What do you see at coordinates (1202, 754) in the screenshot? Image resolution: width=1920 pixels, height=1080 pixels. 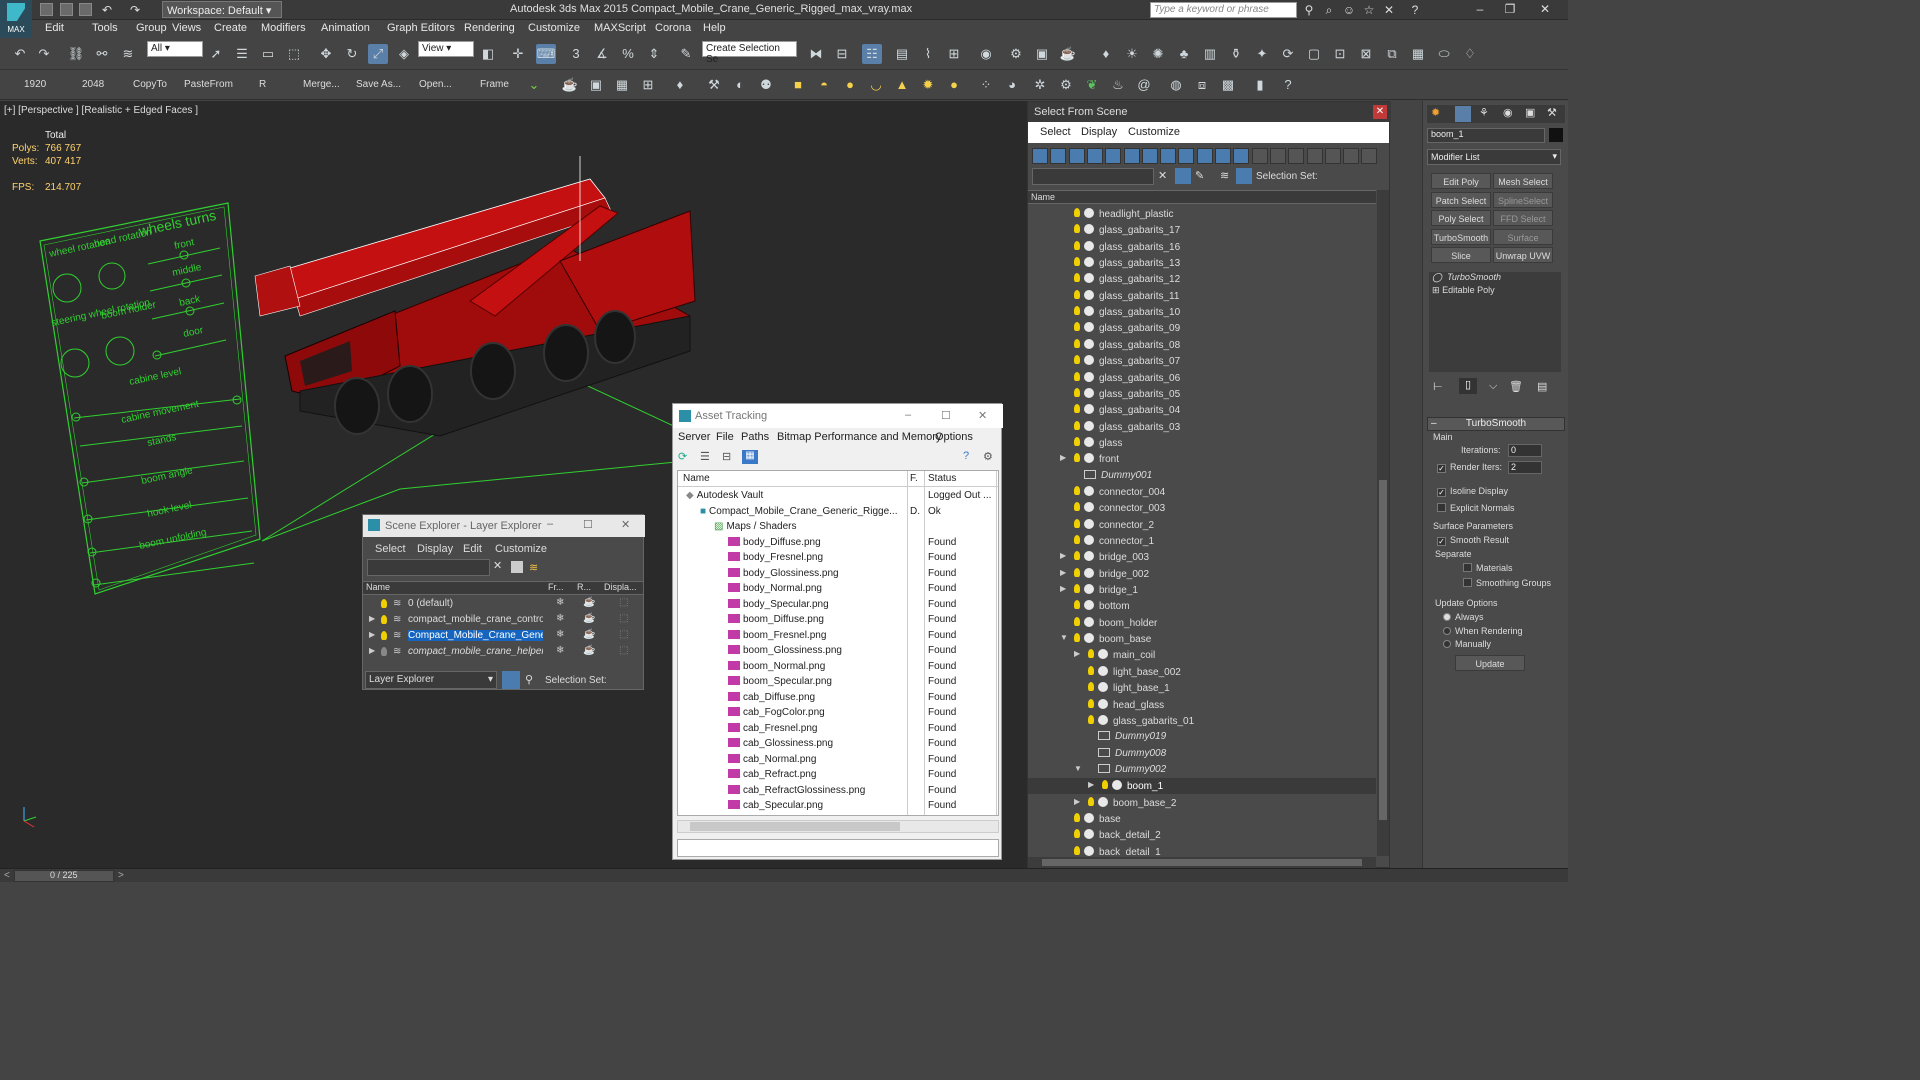 I see `scene-tree-item: Dummy008` at bounding box center [1202, 754].